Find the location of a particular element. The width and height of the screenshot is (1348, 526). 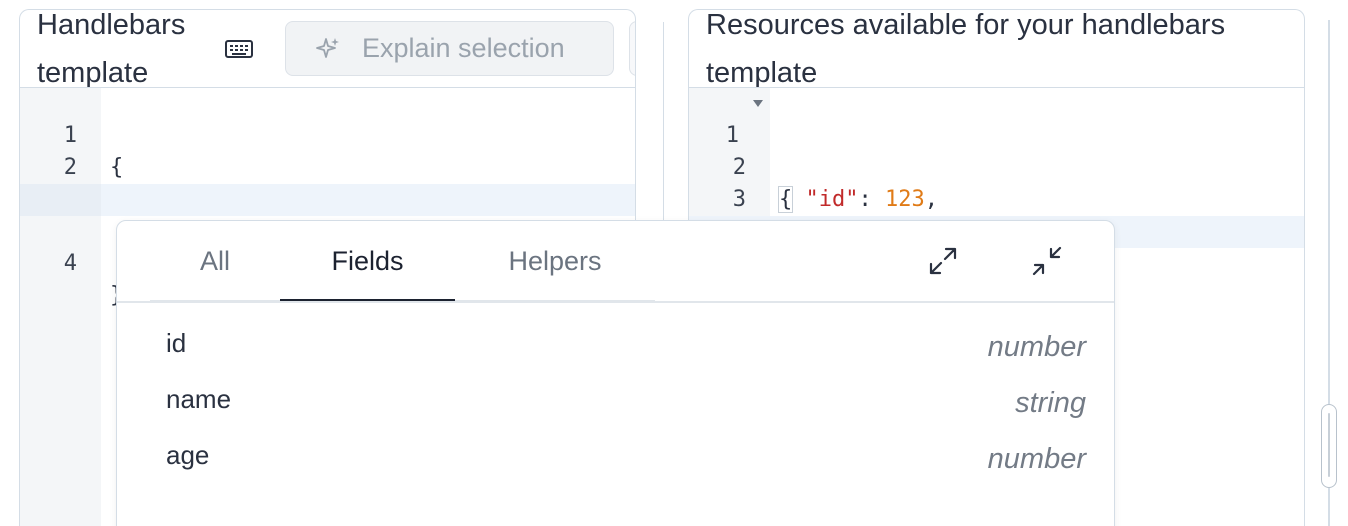

explain-selection-button: Explain selection is located at coordinates (449, 48).